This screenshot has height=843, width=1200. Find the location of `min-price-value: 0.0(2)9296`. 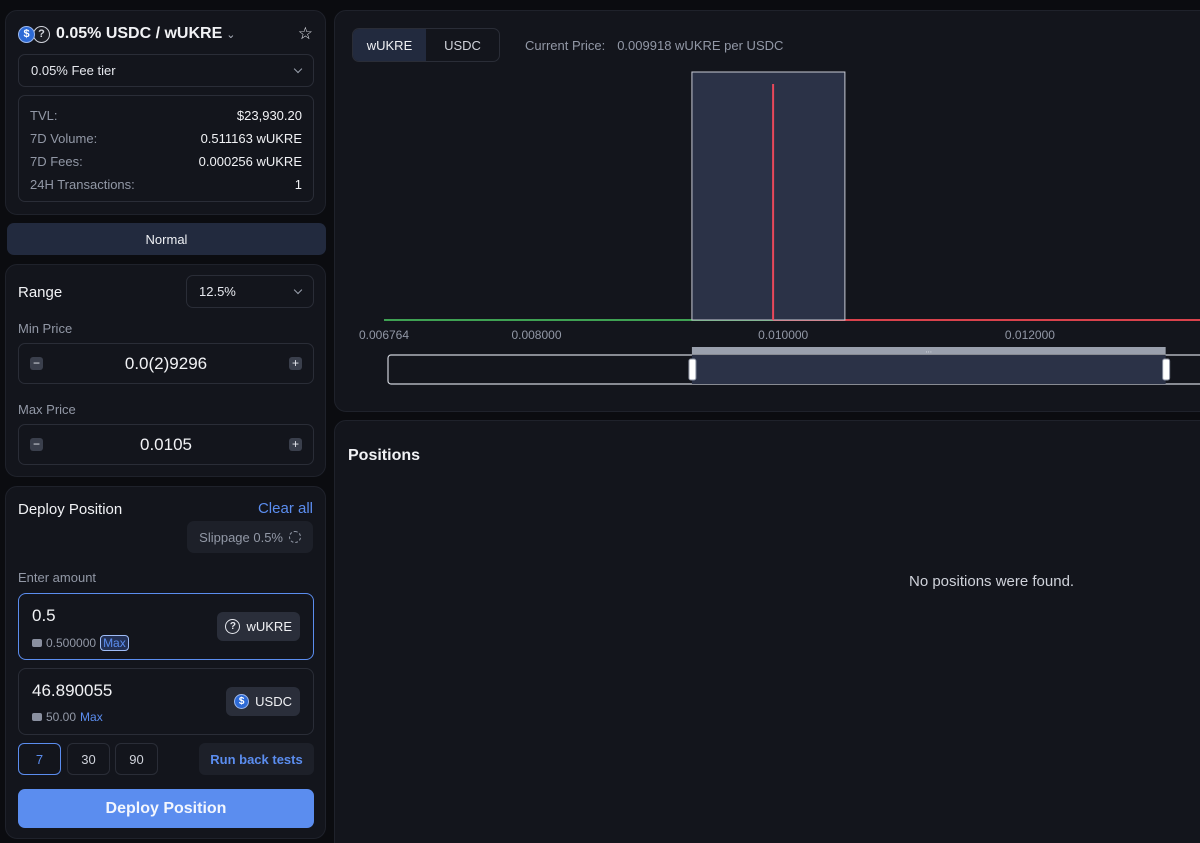

min-price-value: 0.0(2)9296 is located at coordinates (166, 364).